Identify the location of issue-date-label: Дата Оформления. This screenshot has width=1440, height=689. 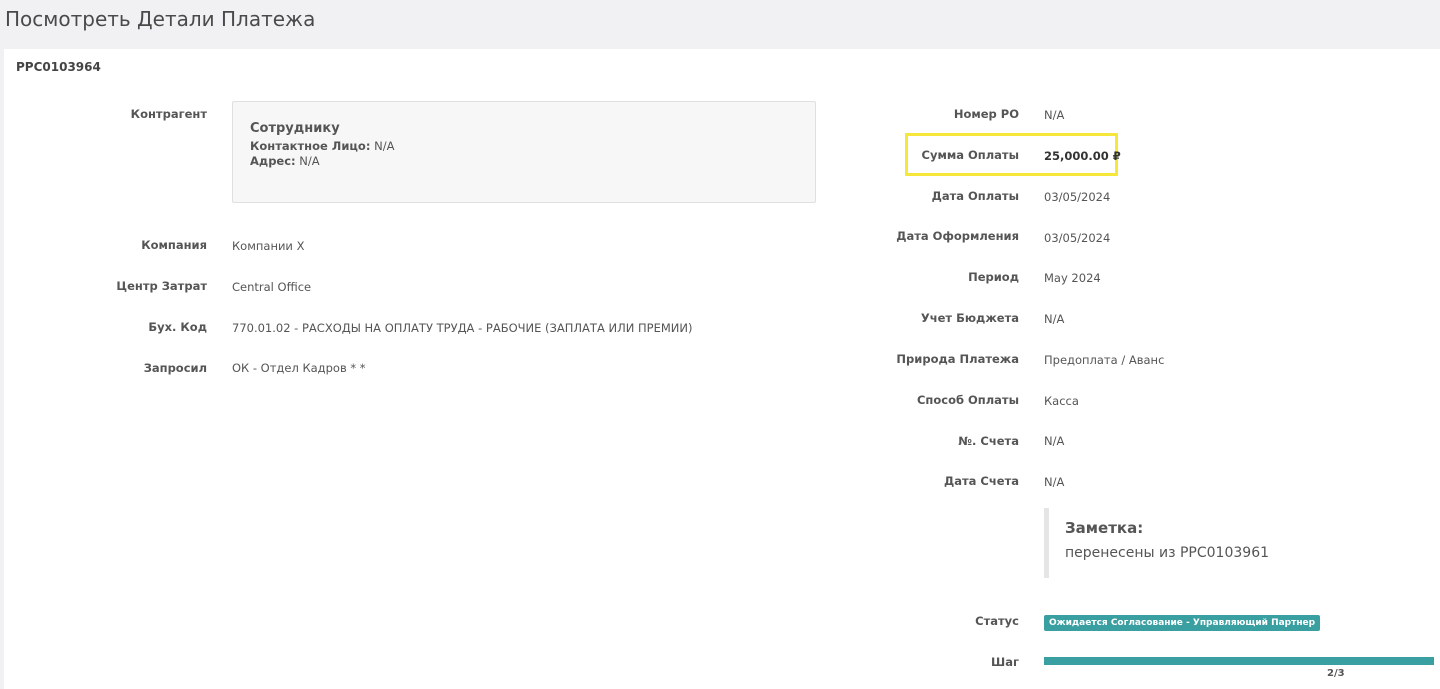
(957, 236).